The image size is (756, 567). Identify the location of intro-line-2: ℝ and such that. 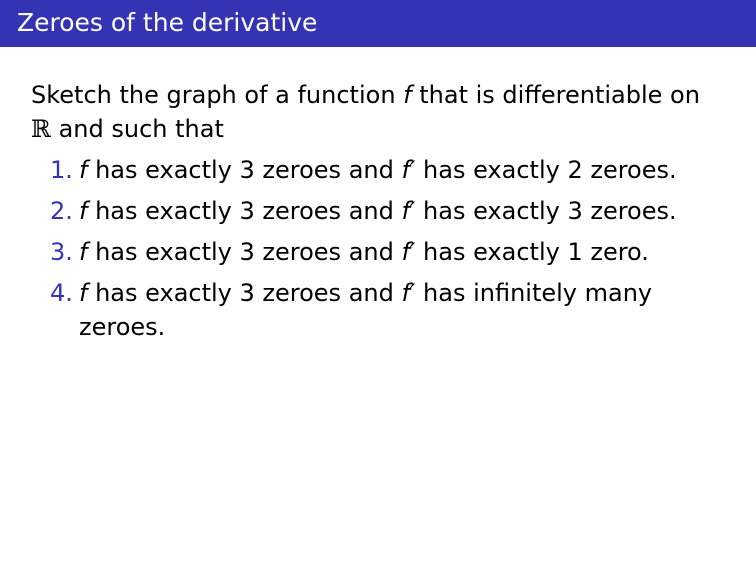
(381, 129).